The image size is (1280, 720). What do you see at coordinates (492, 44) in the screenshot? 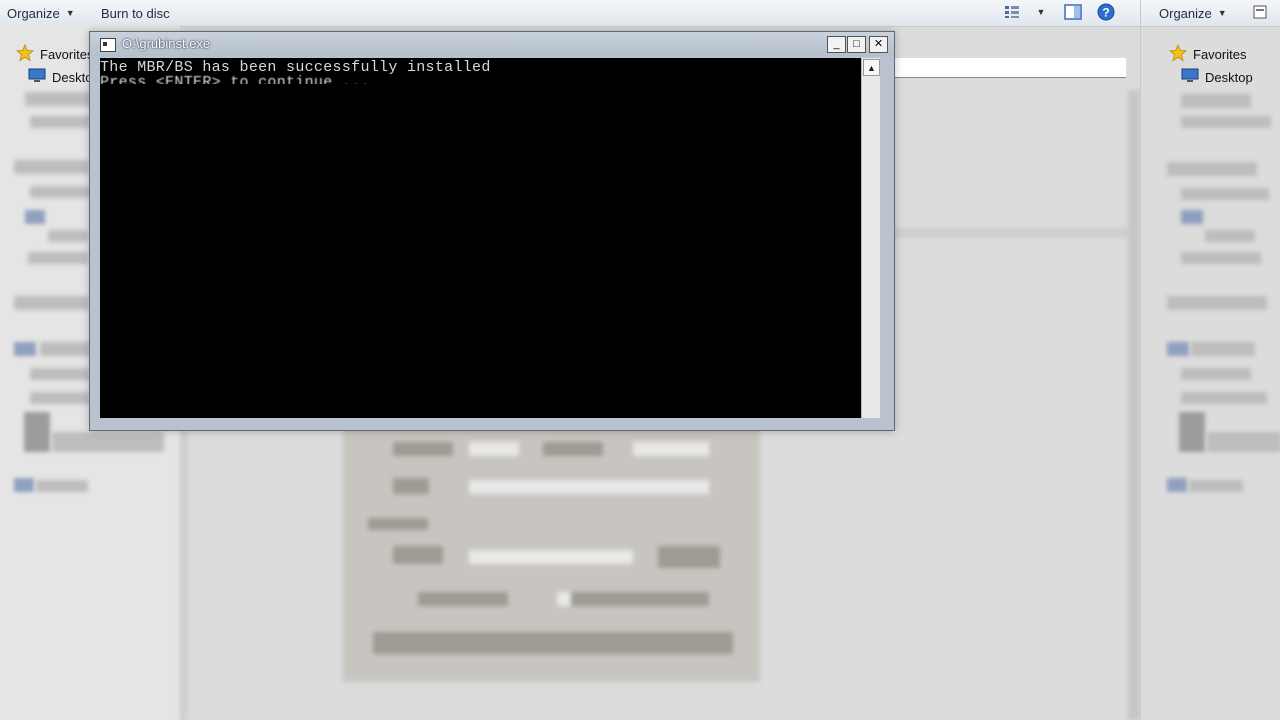
I see `console-titlebar: O:\grubinst.exe _ □ ✕` at bounding box center [492, 44].